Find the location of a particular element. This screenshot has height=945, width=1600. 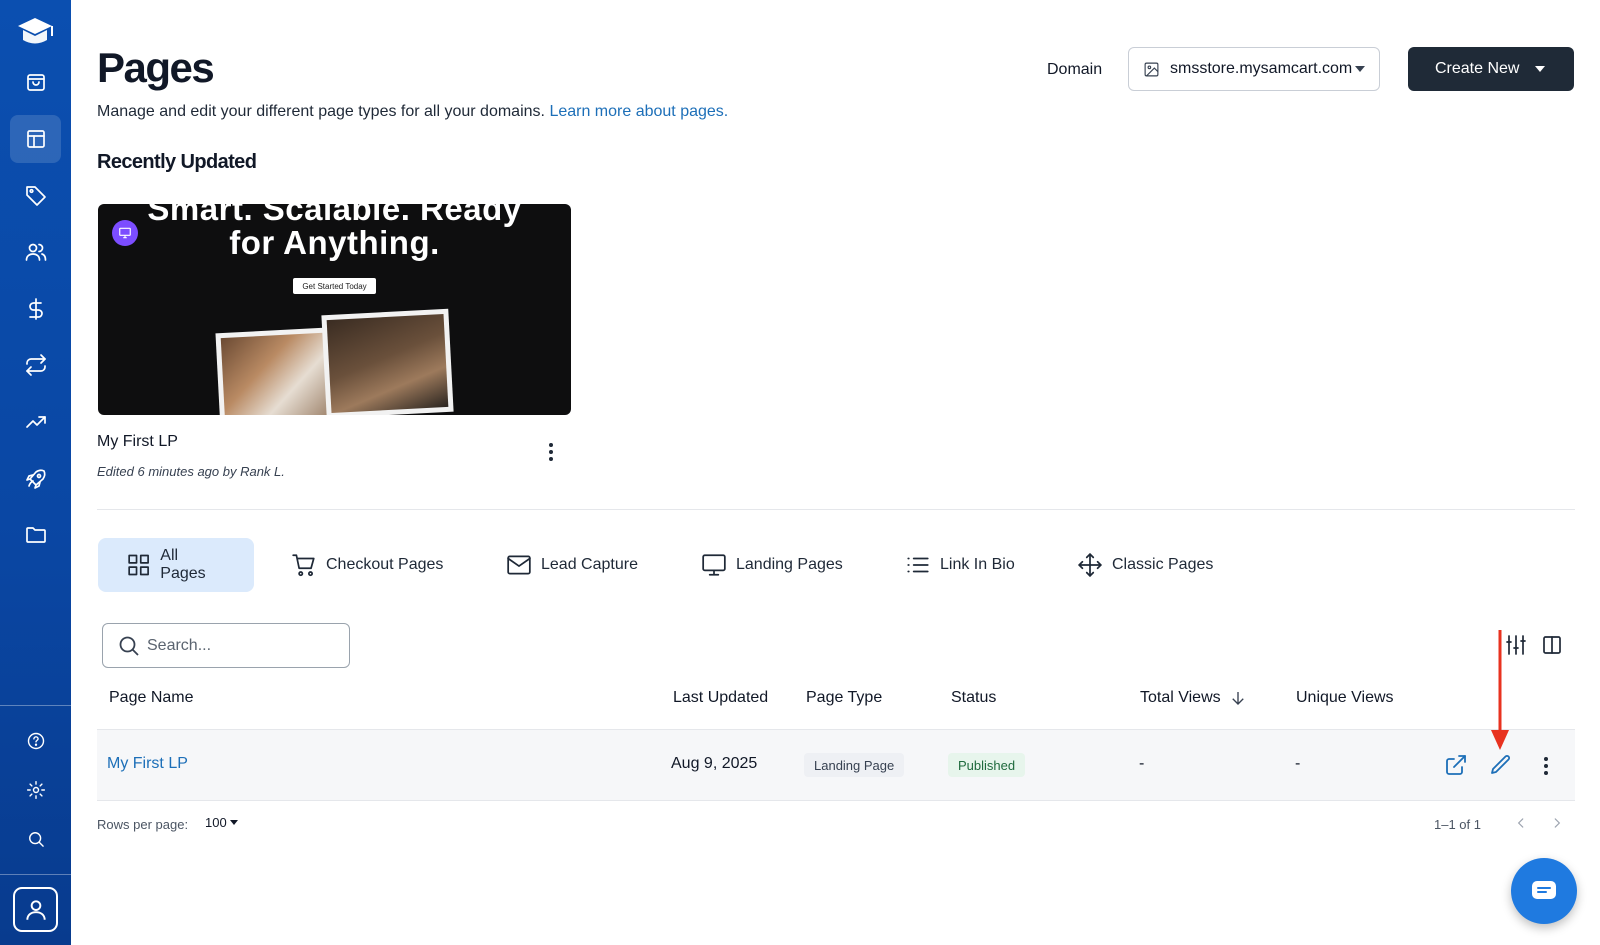

sidebar is located at coordinates (35, 472).